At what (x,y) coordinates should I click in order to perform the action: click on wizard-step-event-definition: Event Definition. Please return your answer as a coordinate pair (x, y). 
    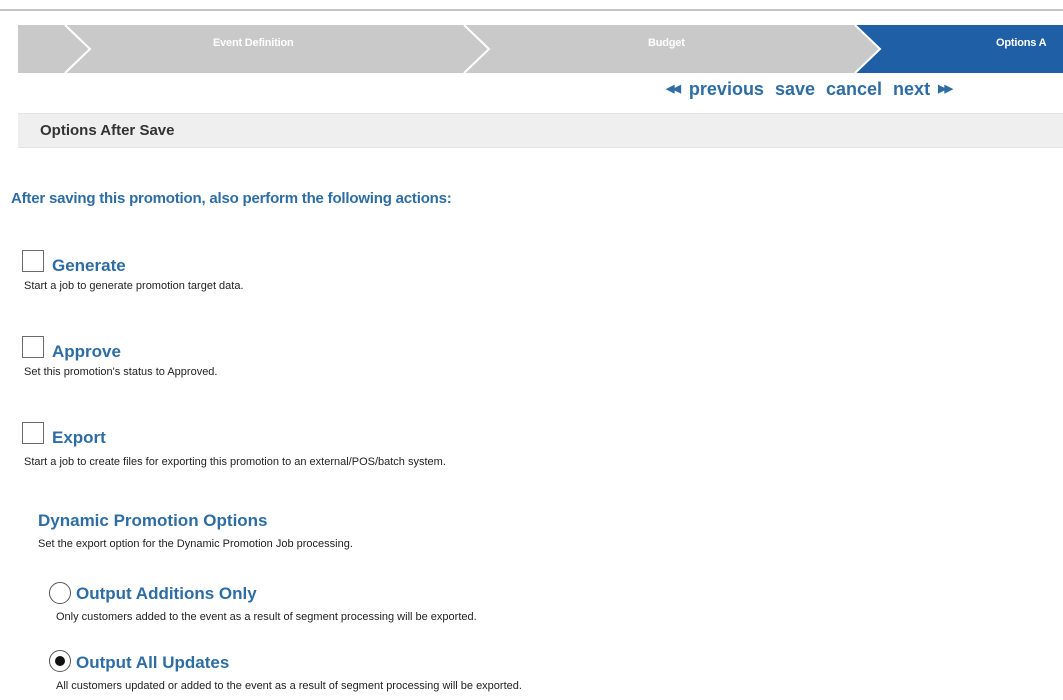
    Looking at the image, I should click on (253, 43).